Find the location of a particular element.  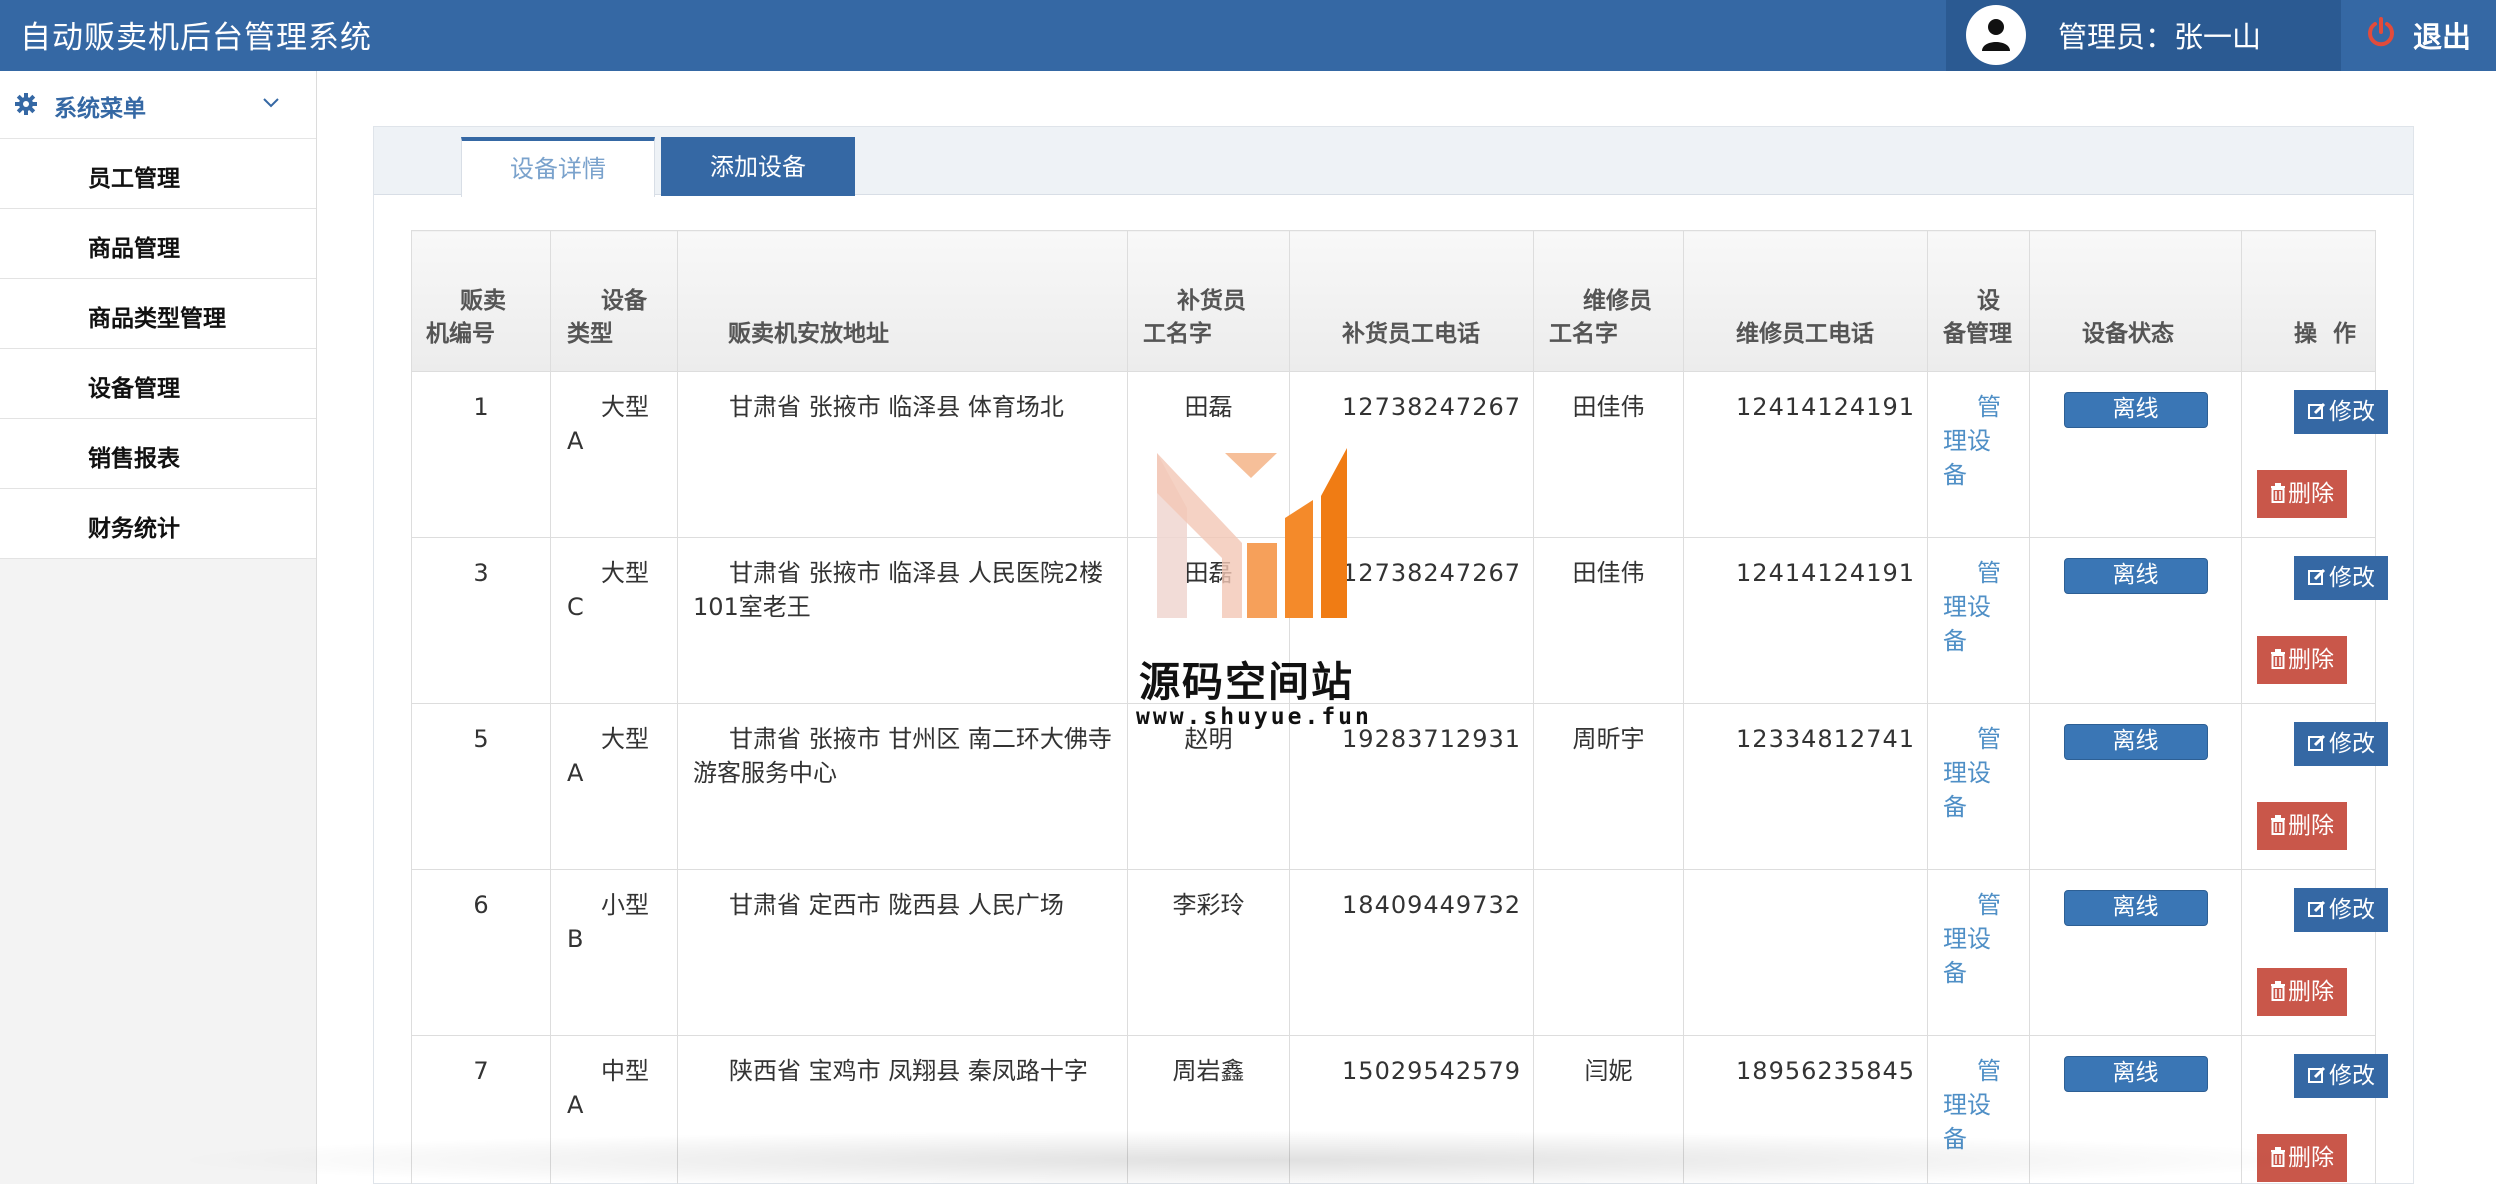

sidebar-item-employee: 员工管理 is located at coordinates (158, 174).